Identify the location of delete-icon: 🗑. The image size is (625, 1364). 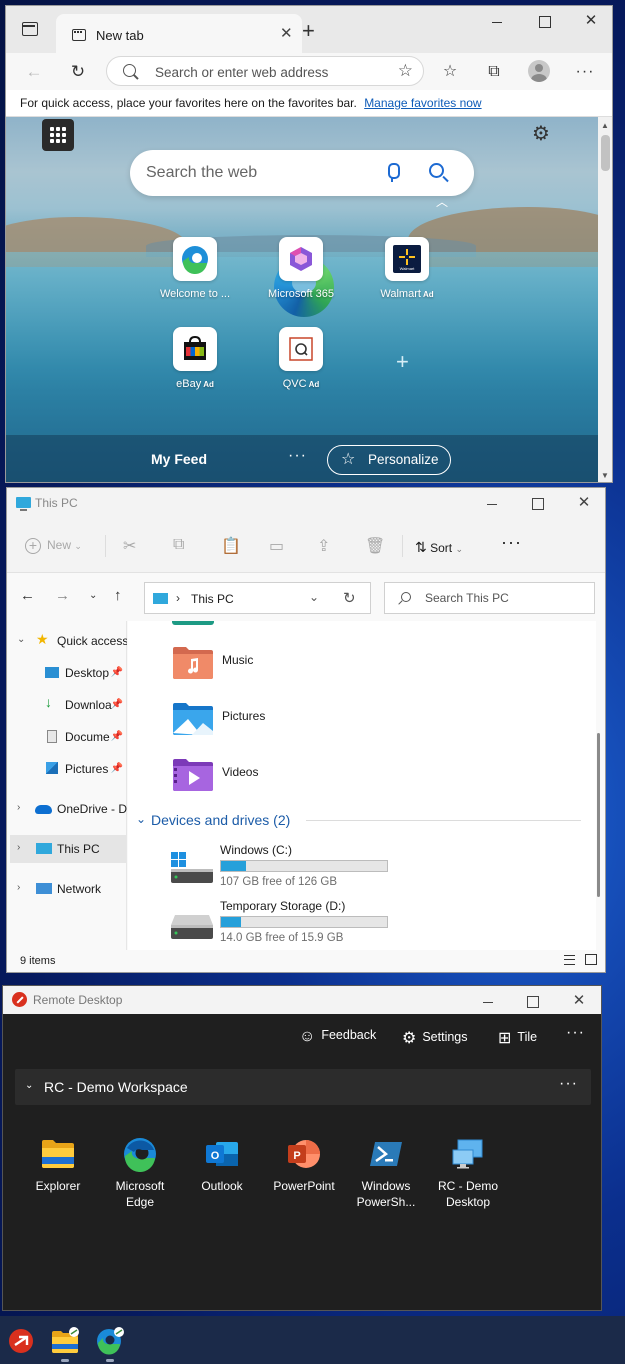
(375, 546).